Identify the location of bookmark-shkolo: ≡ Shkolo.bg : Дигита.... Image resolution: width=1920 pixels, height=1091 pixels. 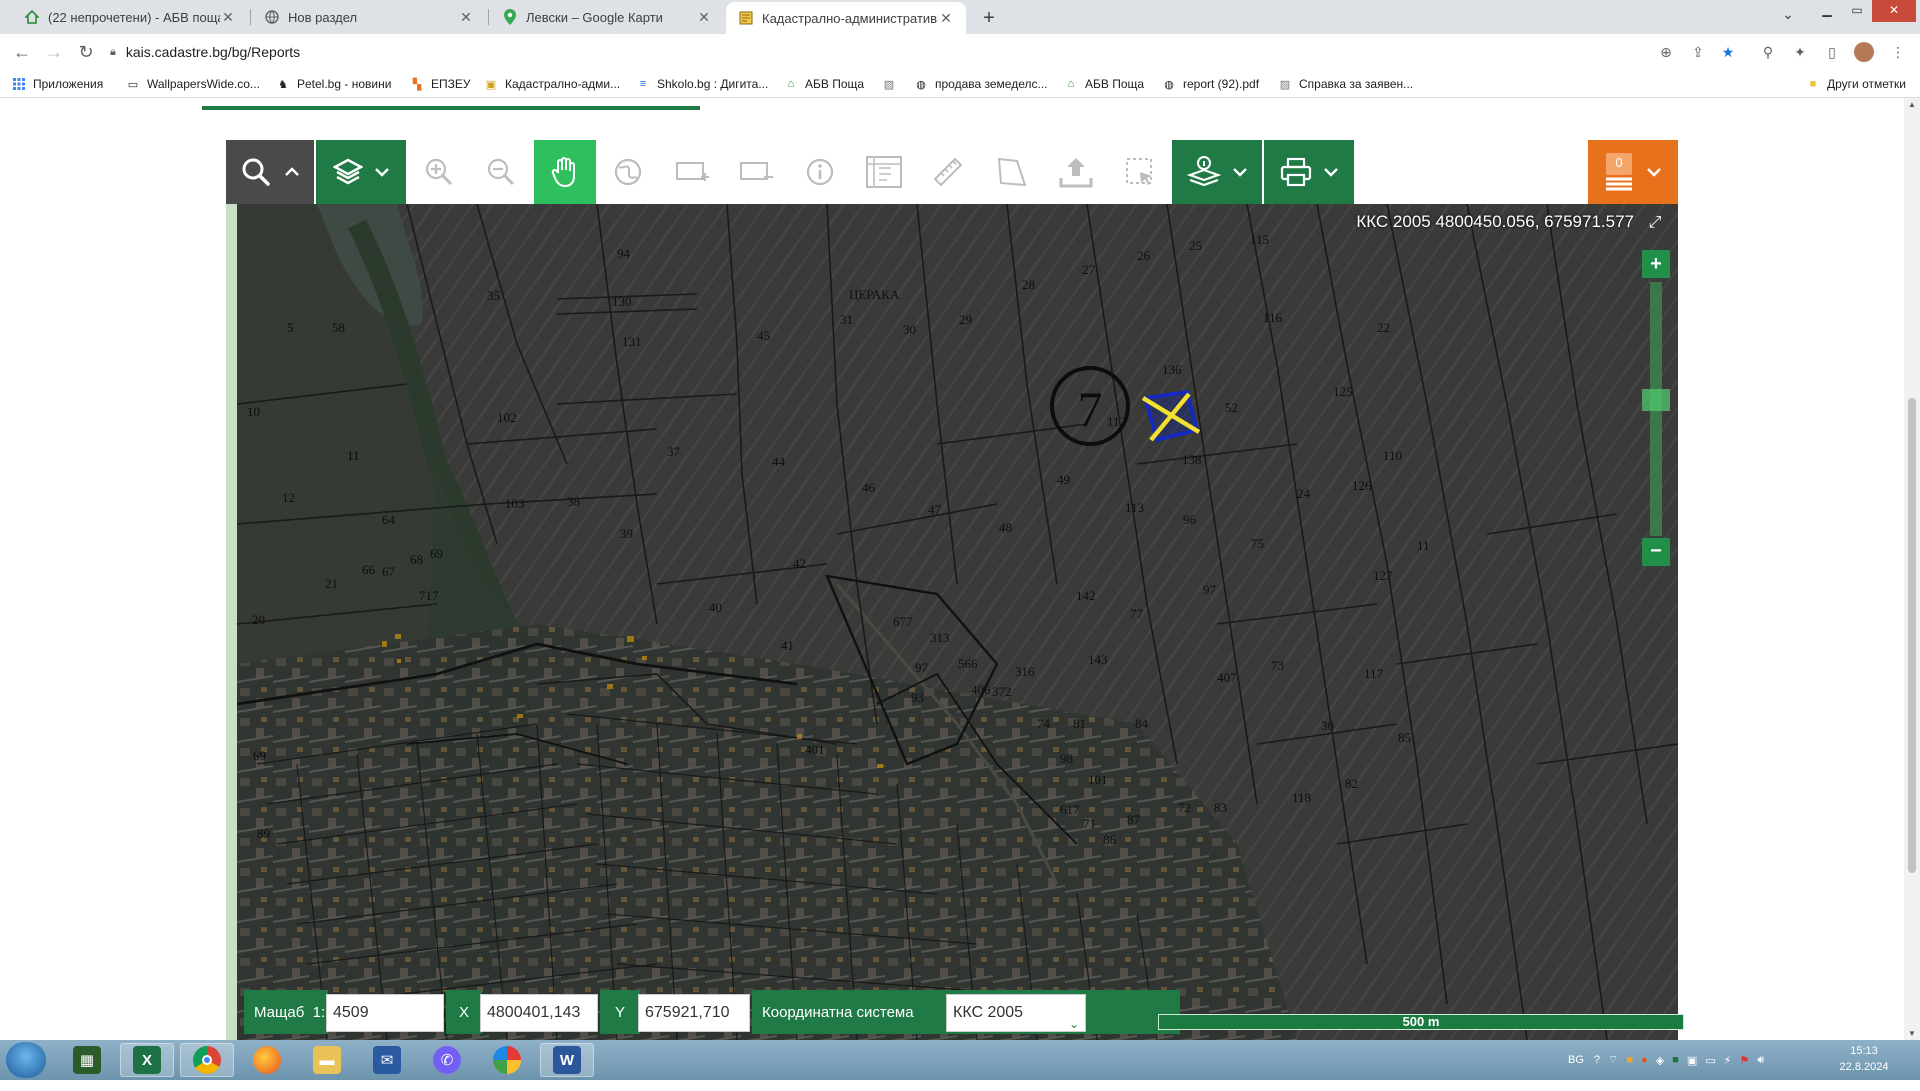
(702, 84).